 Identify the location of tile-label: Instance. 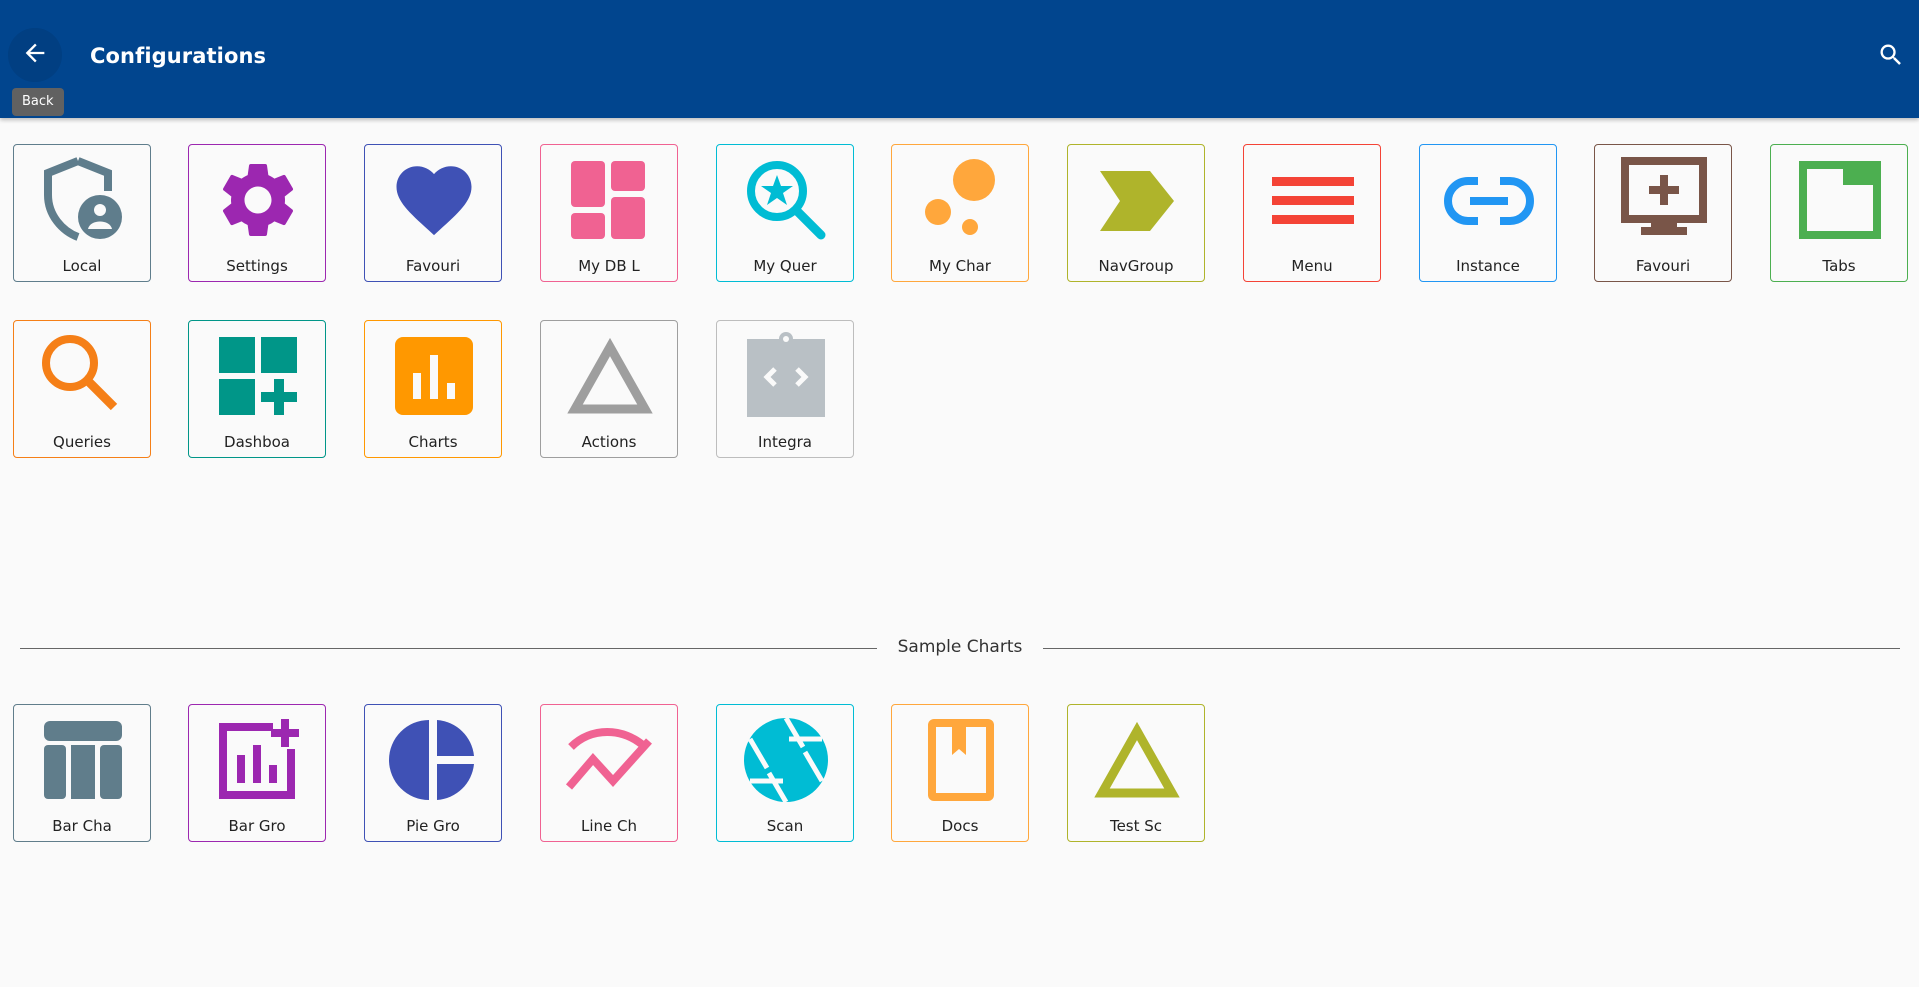
(1488, 266).